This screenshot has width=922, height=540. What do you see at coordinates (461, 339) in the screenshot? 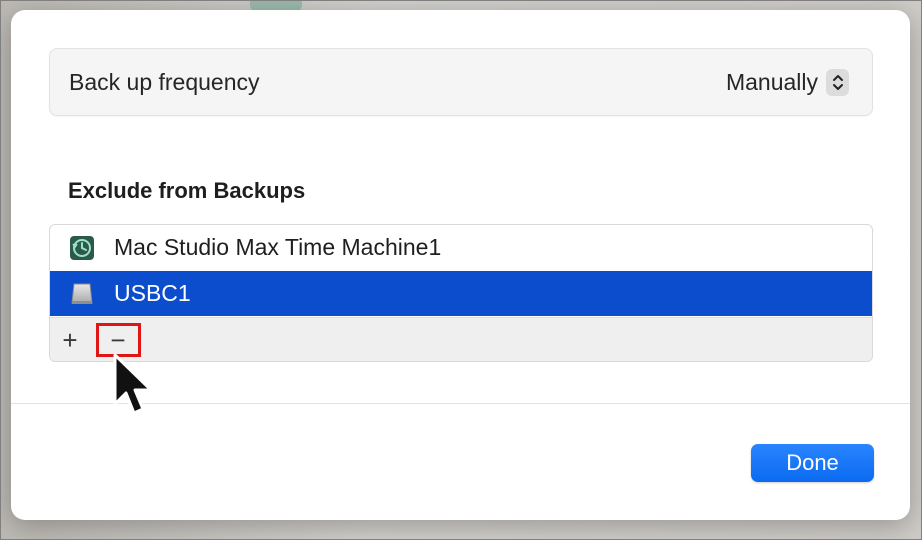
I see `list-toolbar: + −` at bounding box center [461, 339].